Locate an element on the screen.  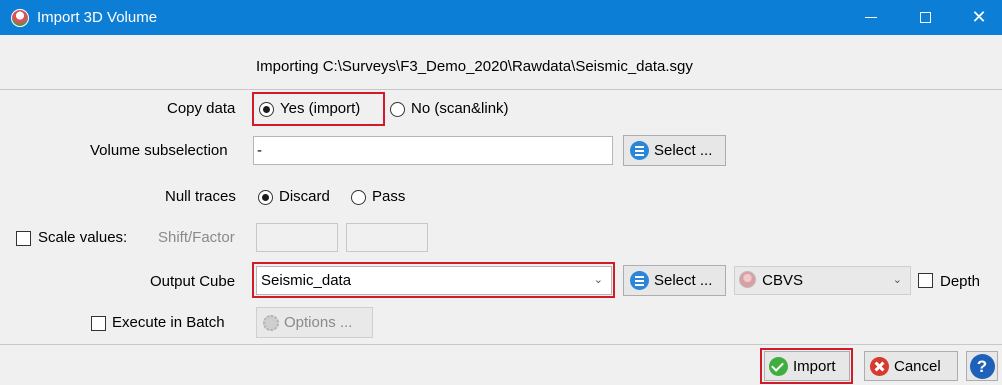
help-icon: ? is located at coordinates (982, 366).